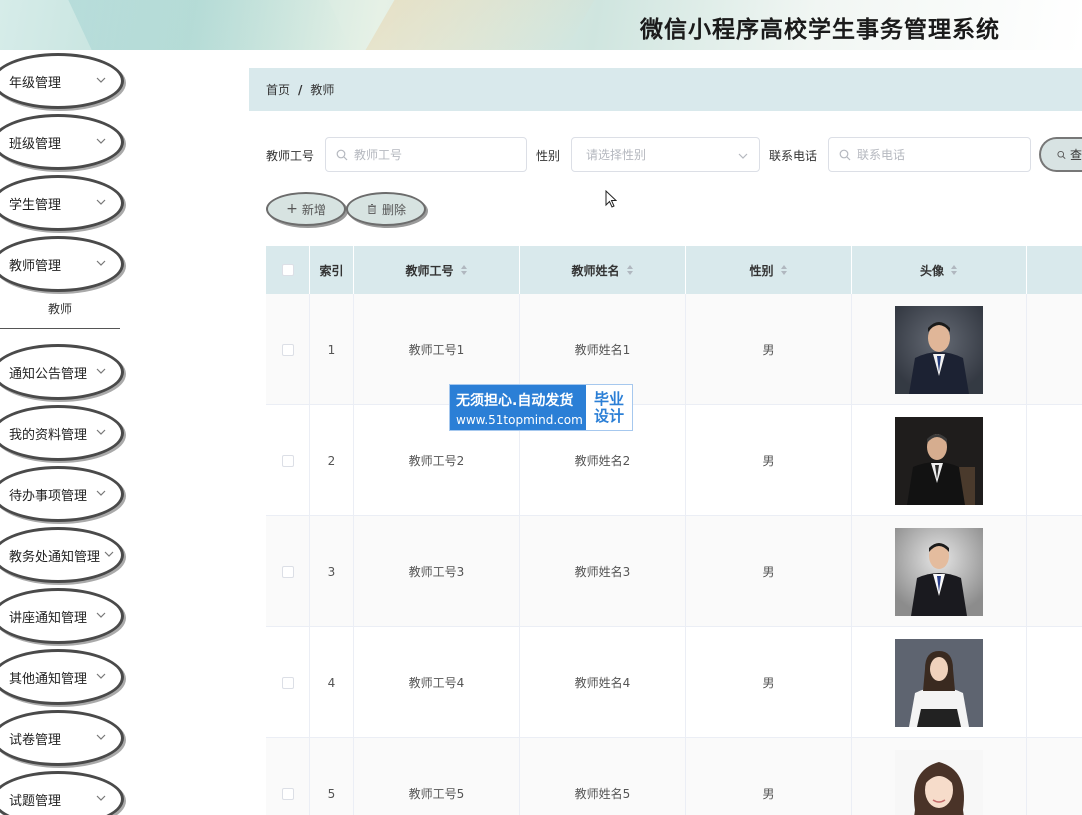  I want to click on header-label: 头像, so click(931, 270).